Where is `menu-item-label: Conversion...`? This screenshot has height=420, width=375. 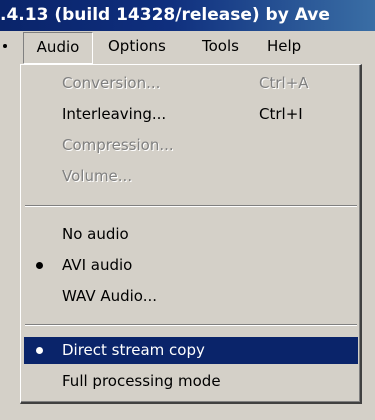 menu-item-label: Conversion... is located at coordinates (111, 83).